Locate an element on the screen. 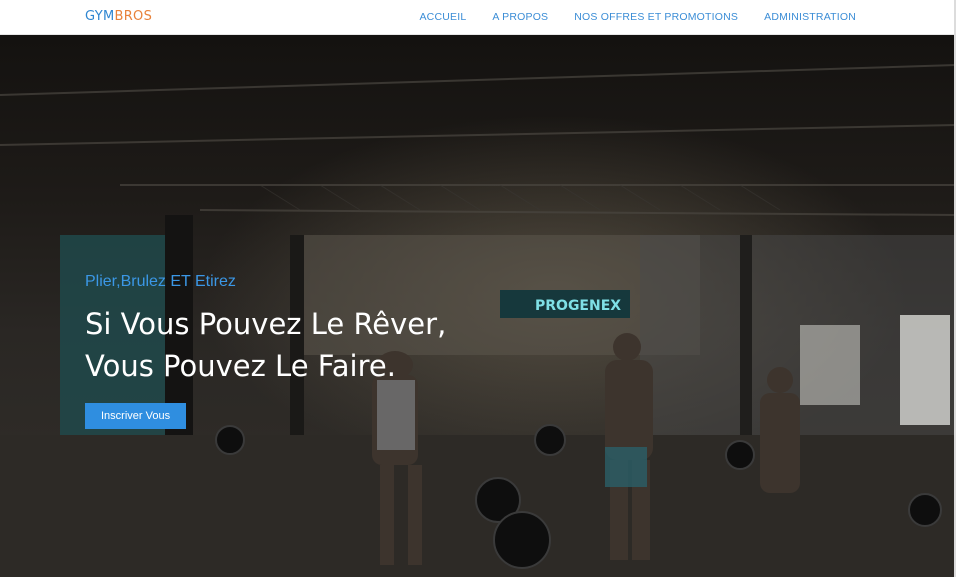 Image resolution: width=956 pixels, height=577 pixels. hero-headline-line1: Si Vous Pouvez Le Rêver, is located at coordinates (266, 324).